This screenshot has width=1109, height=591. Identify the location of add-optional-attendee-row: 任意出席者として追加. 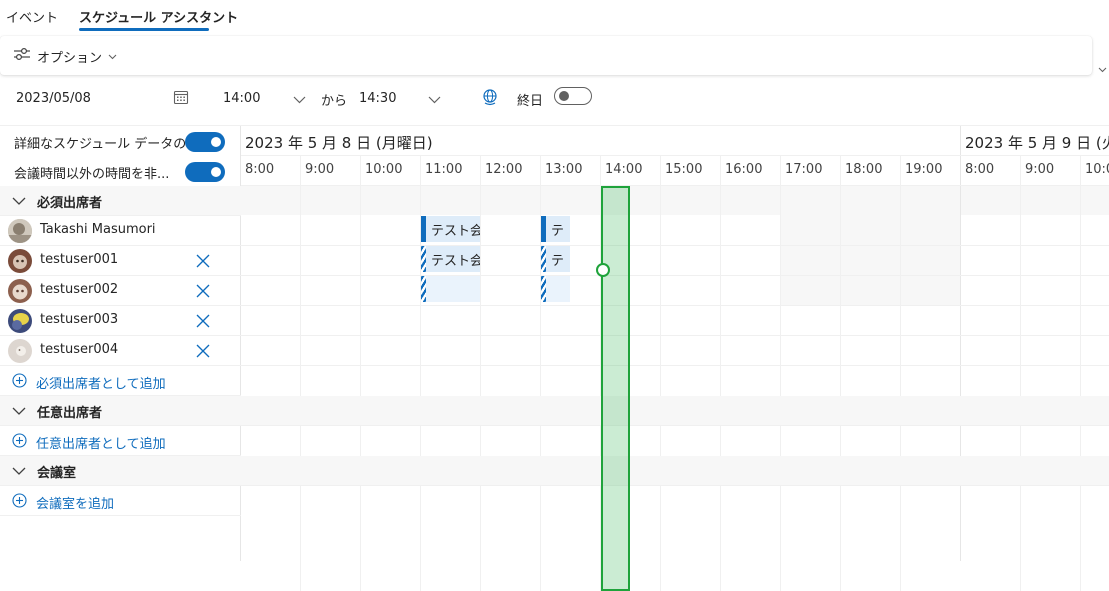
(120, 441).